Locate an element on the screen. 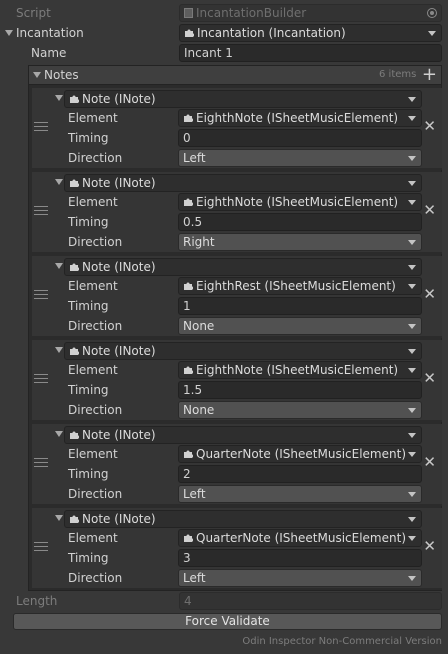 The image size is (448, 654). object-picker-icon is located at coordinates (432, 13).